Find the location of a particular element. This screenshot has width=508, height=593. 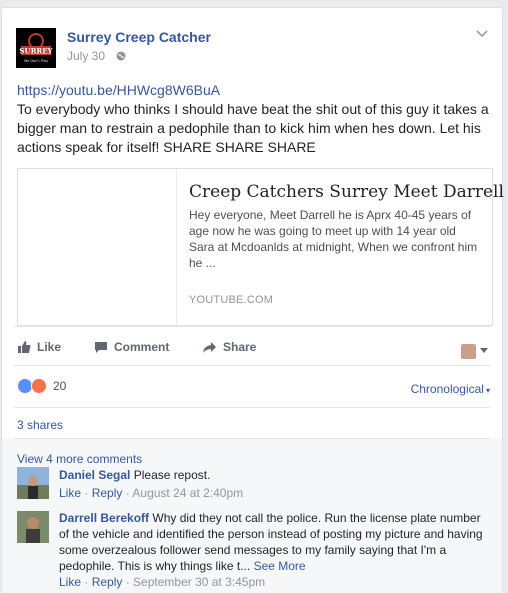

like-label: Like is located at coordinates (49, 347).